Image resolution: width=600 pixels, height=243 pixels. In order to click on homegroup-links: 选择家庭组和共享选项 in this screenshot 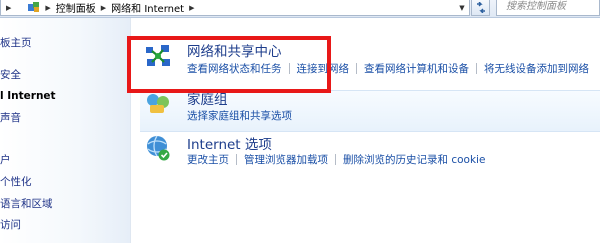, I will do `click(239, 115)`.